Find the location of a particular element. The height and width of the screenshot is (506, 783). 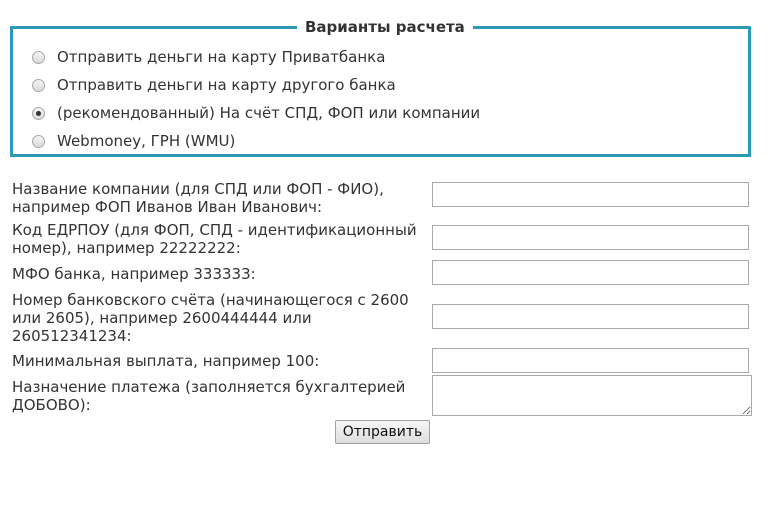

min-payout-label: Минимальная выплата, например 100: is located at coordinates (166, 361).